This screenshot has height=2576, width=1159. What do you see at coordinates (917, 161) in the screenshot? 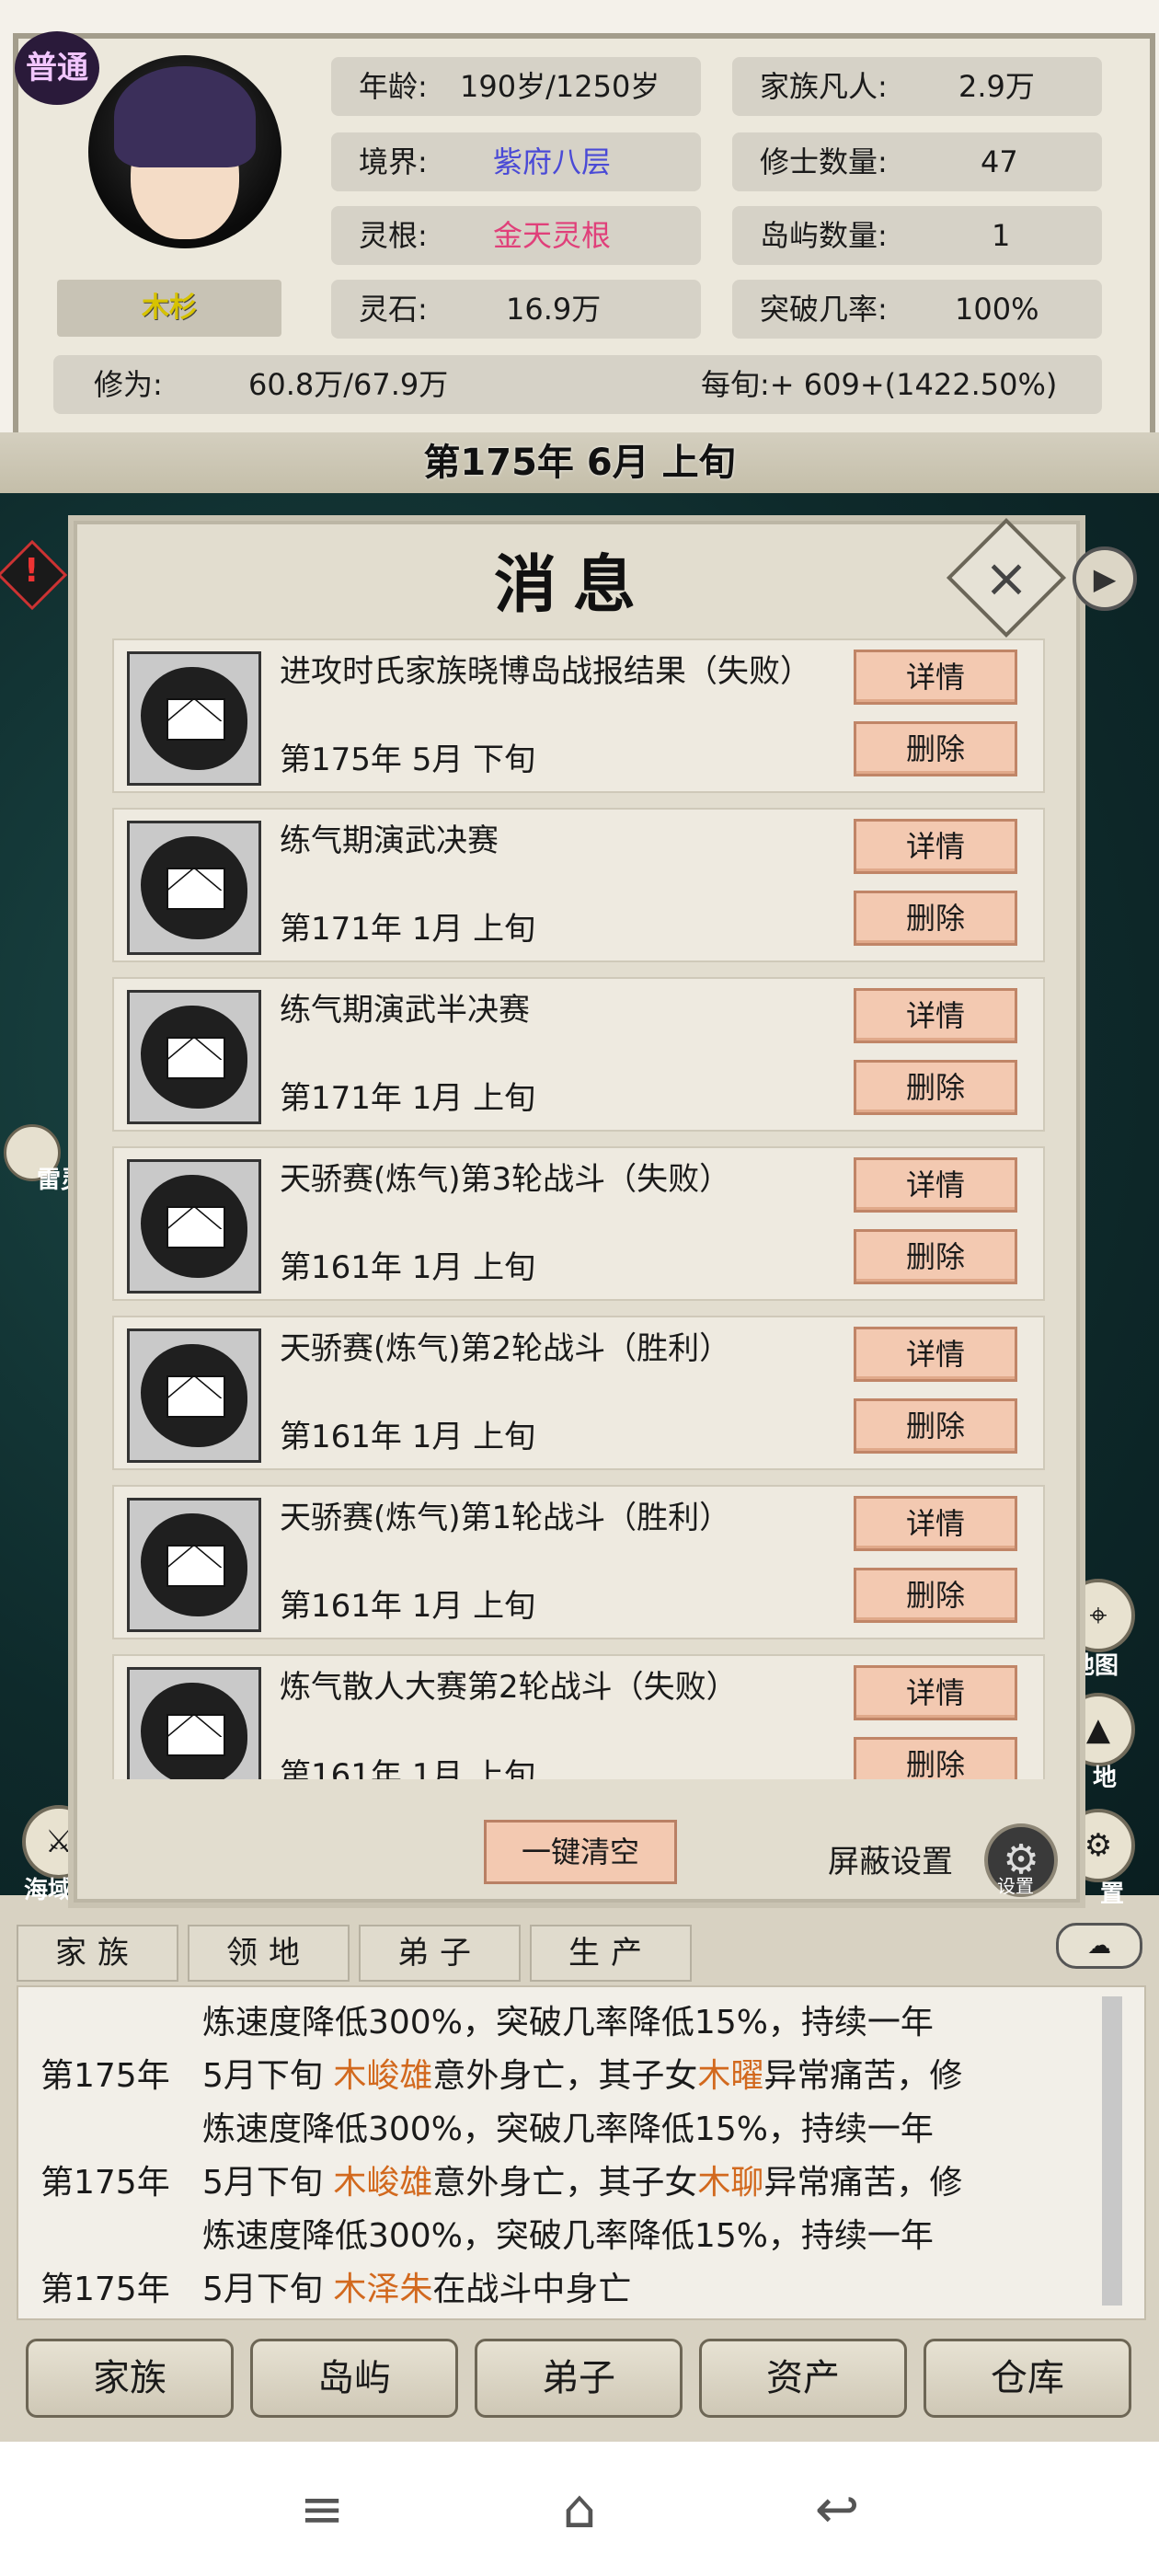
I see `stat-cultivator-count: 修士数量: 47` at bounding box center [917, 161].